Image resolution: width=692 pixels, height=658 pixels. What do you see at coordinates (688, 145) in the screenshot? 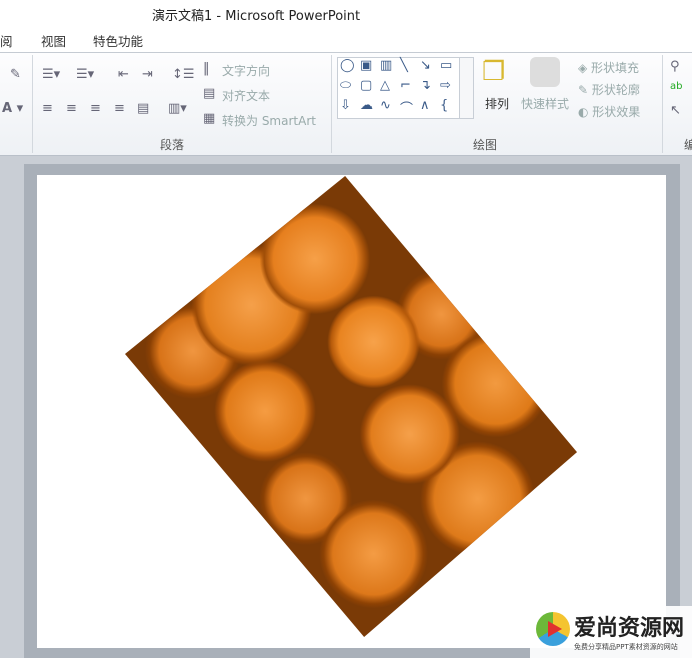
I see `editing-group-label: 编` at bounding box center [688, 145].